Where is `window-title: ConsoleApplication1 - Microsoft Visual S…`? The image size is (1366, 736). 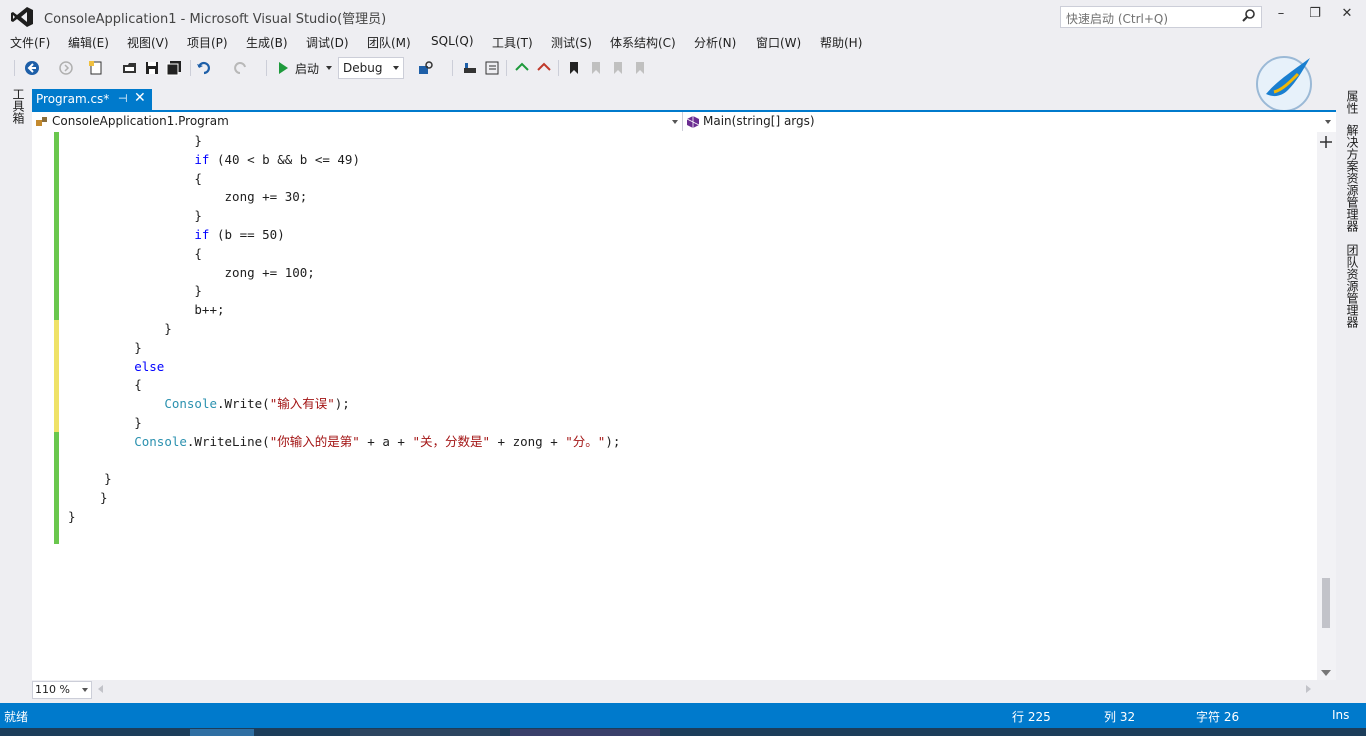 window-title: ConsoleApplication1 - Microsoft Visual S… is located at coordinates (215, 19).